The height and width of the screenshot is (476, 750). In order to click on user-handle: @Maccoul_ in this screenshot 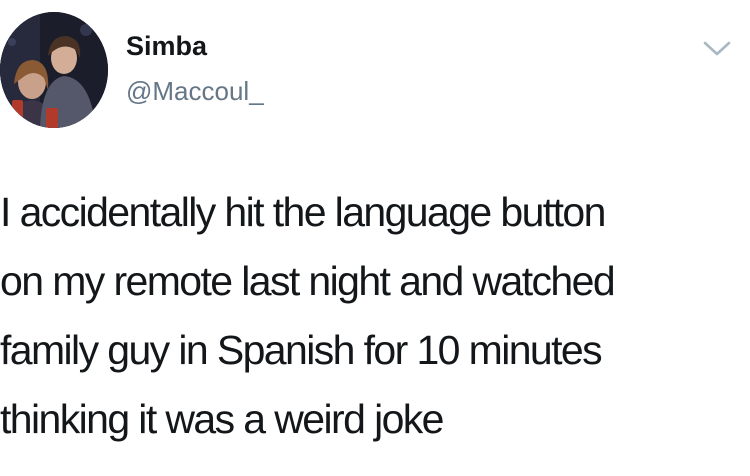, I will do `click(195, 91)`.